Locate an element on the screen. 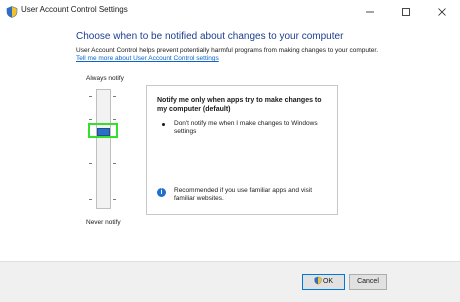 Image resolution: width=460 pixels, height=302 pixels. window-title: User Account Control Settings is located at coordinates (74, 9).